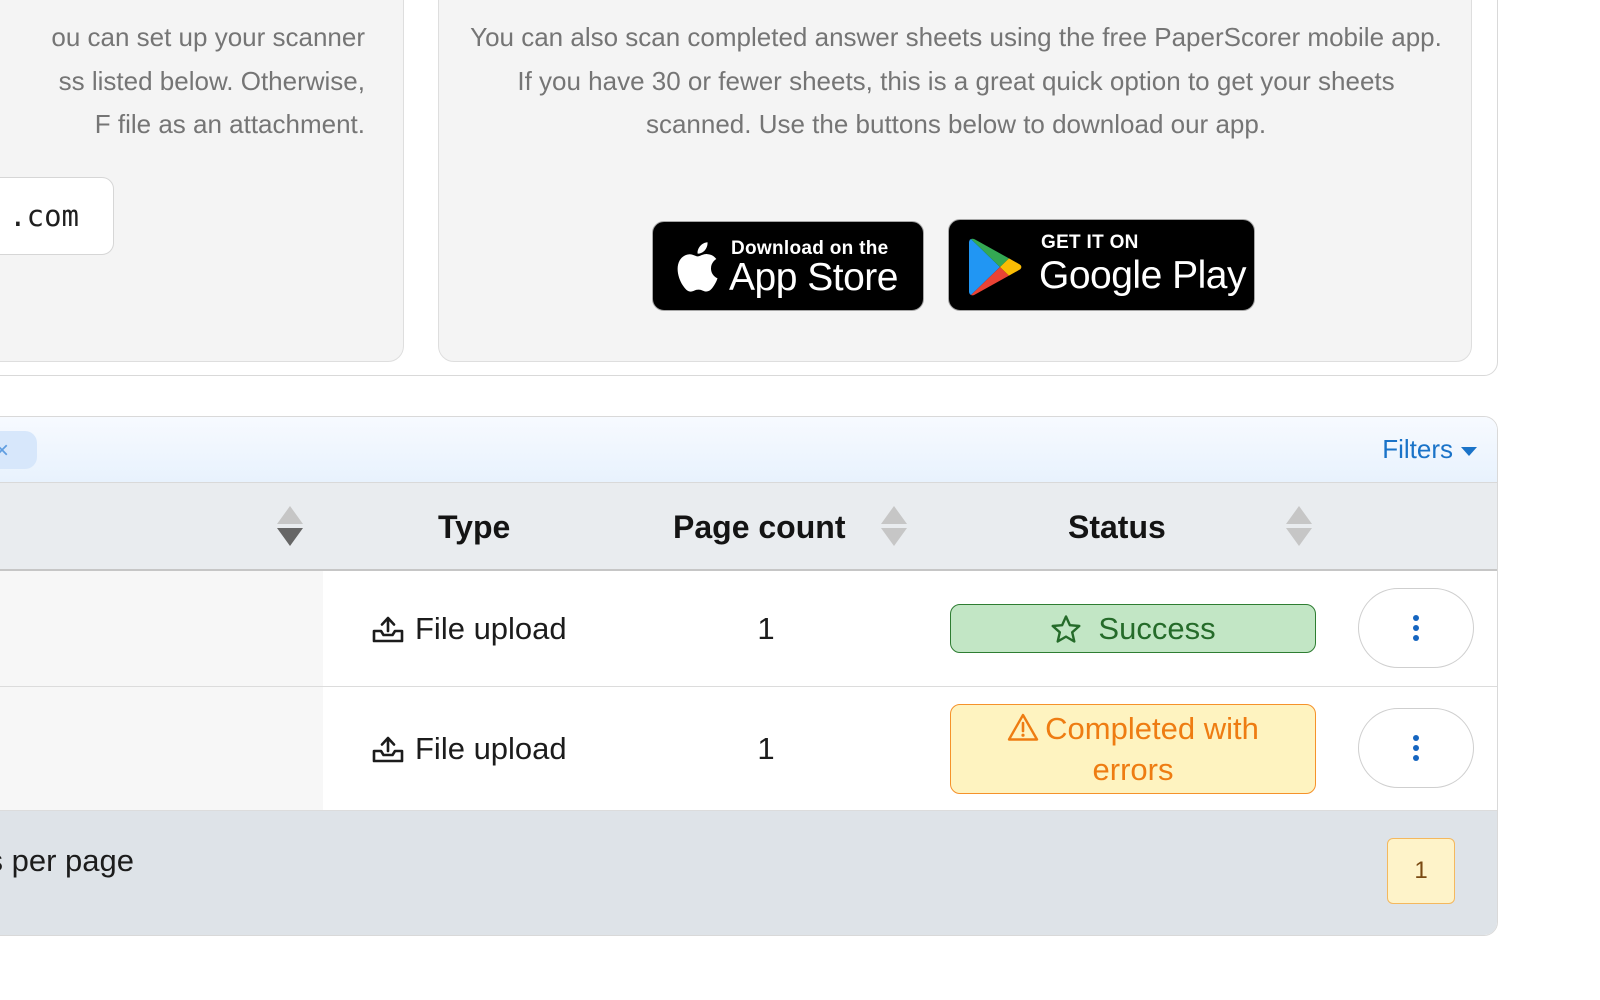 The image size is (1600, 1000). I want to click on table-header-row: Type Page count Status, so click(748, 527).